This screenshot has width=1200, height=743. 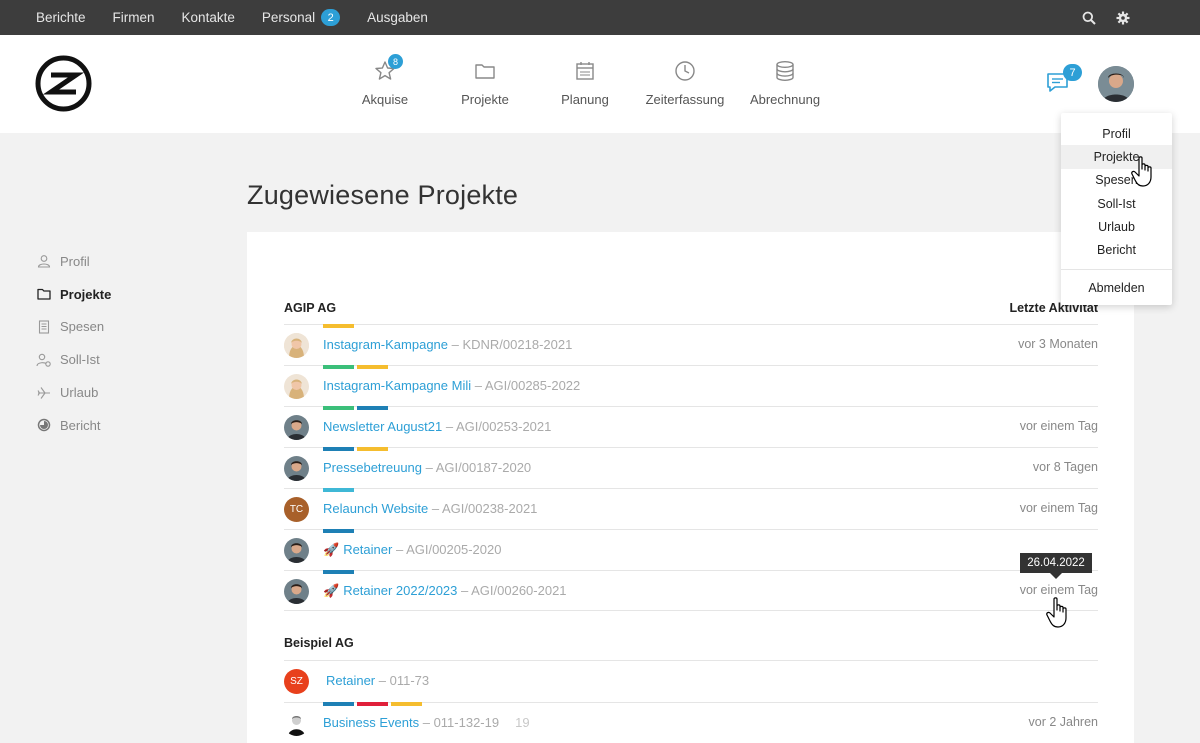 What do you see at coordinates (510, 344) in the screenshot?
I see `project-ref: – KDNR/00218-2021` at bounding box center [510, 344].